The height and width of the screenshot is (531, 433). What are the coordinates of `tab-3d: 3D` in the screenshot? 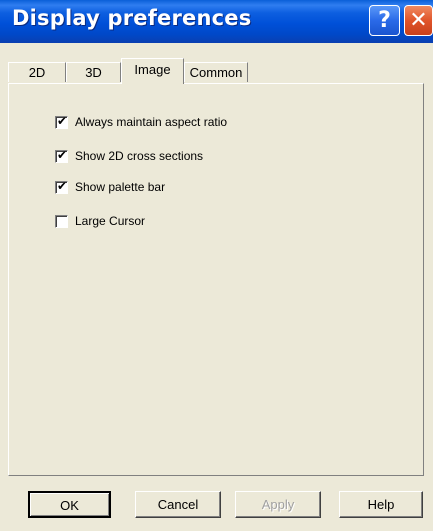 It's located at (93, 72).